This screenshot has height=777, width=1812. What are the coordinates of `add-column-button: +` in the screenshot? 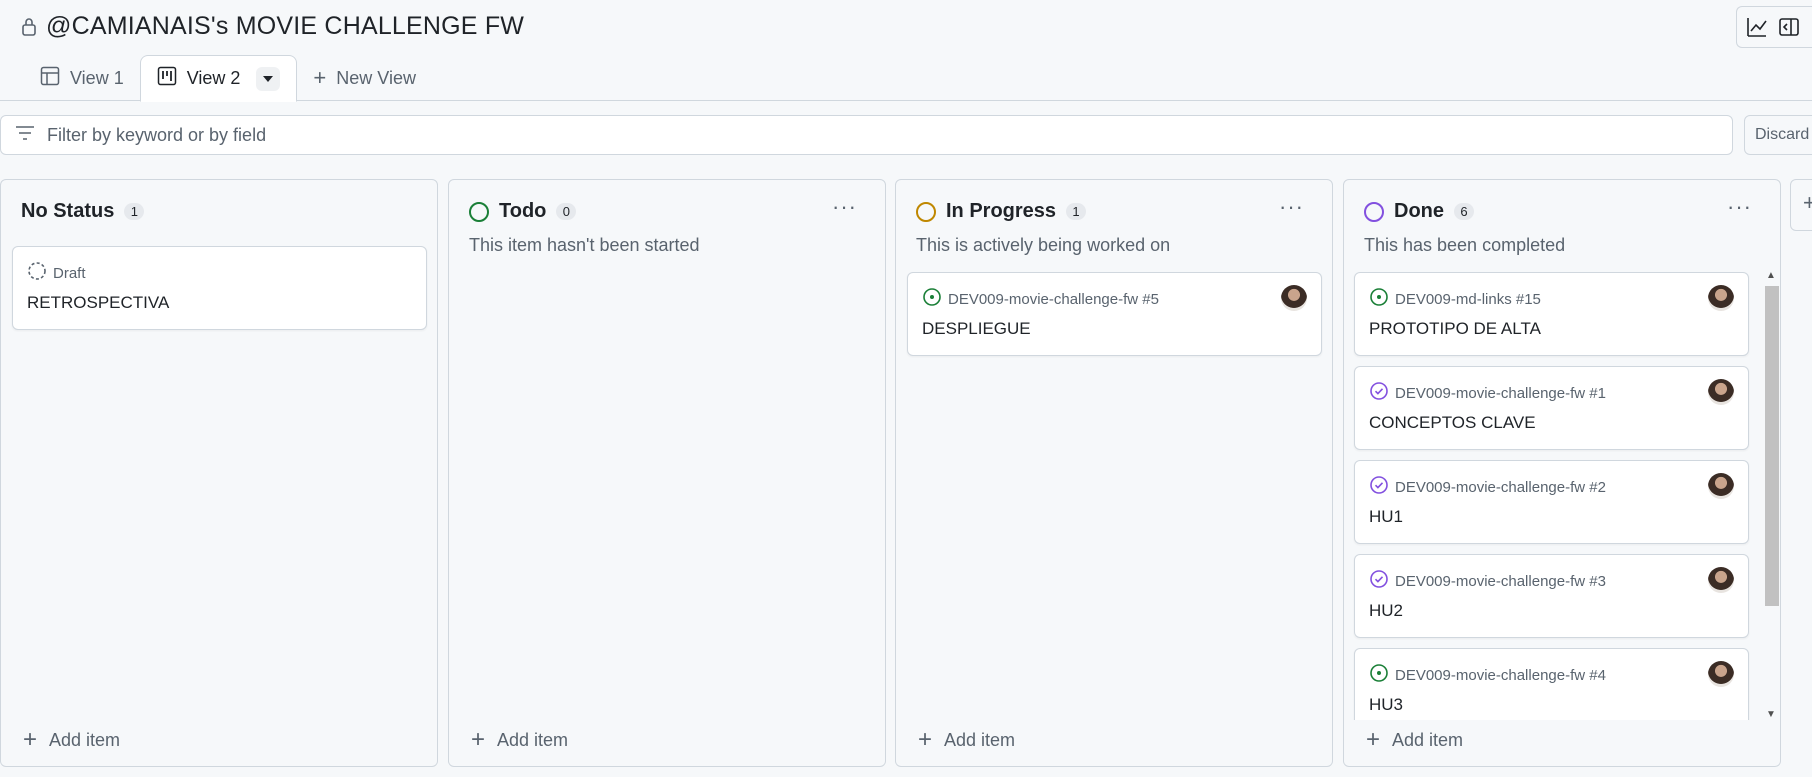 It's located at (1801, 205).